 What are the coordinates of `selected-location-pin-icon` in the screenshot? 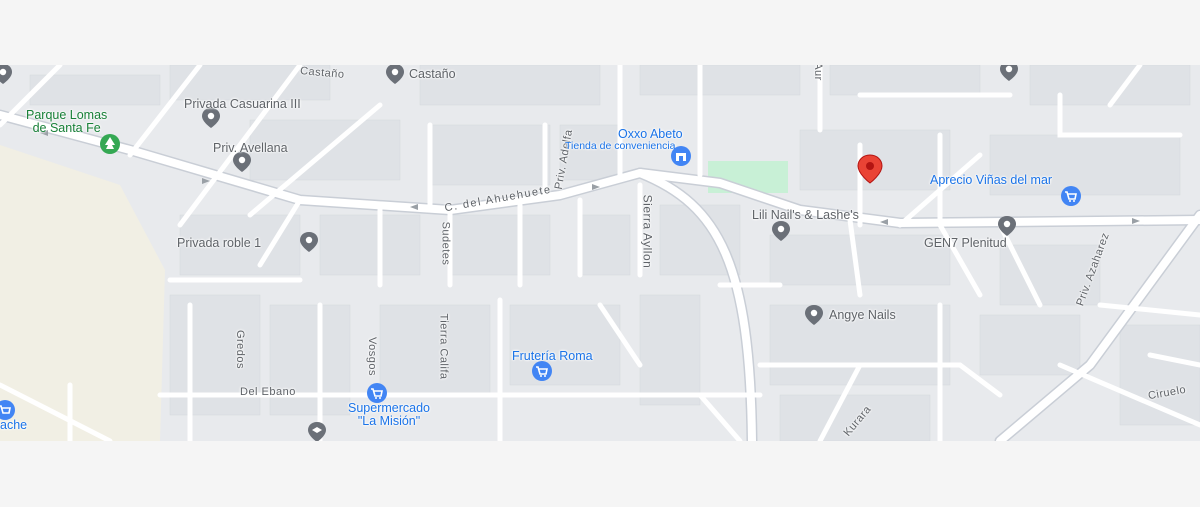 It's located at (870, 169).